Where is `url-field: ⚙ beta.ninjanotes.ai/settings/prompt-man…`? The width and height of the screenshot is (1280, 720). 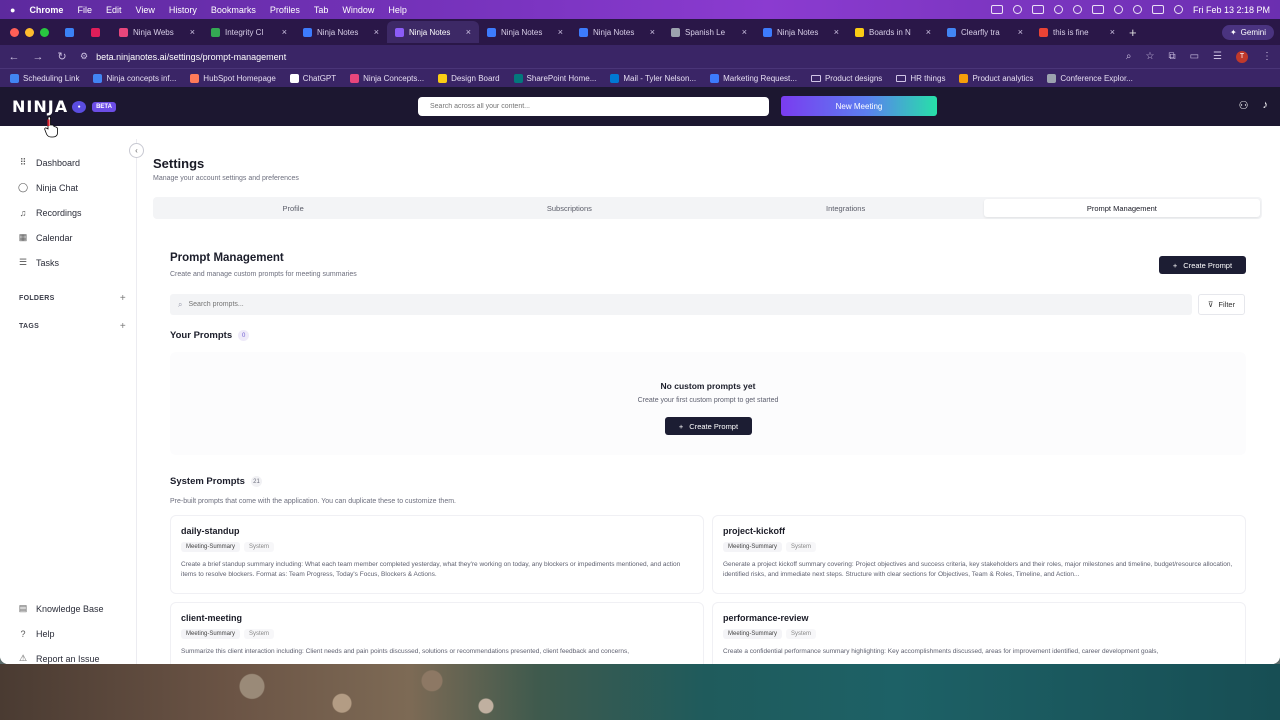
url-field: ⚙ beta.ninjanotes.ai/settings/prompt-man… is located at coordinates (597, 56).